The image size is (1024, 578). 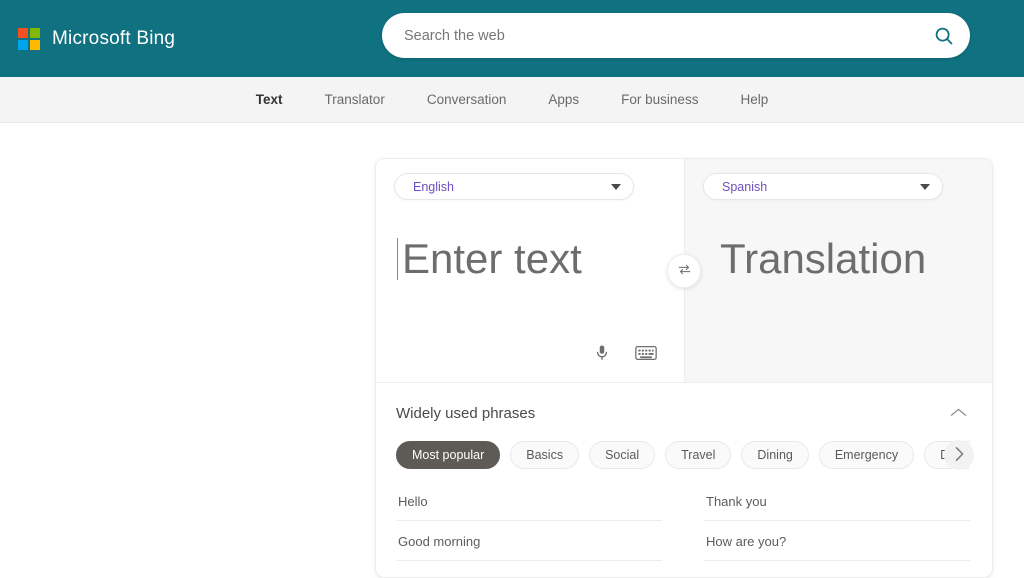 I want to click on target-pane: Spanish Translation, so click(x=838, y=270).